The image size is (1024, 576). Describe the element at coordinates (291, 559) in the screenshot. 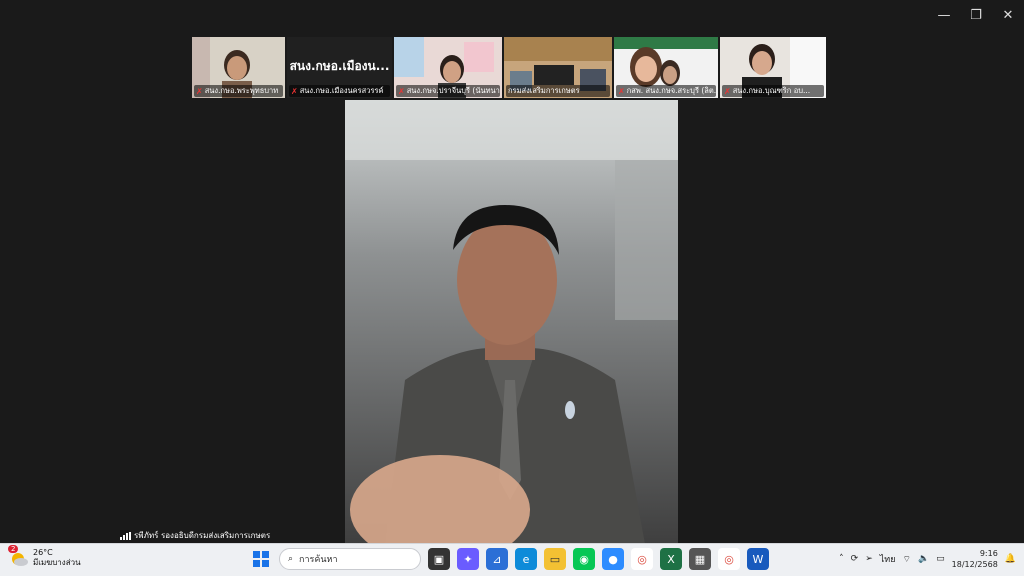

I see `search-icon: ⌕` at that location.